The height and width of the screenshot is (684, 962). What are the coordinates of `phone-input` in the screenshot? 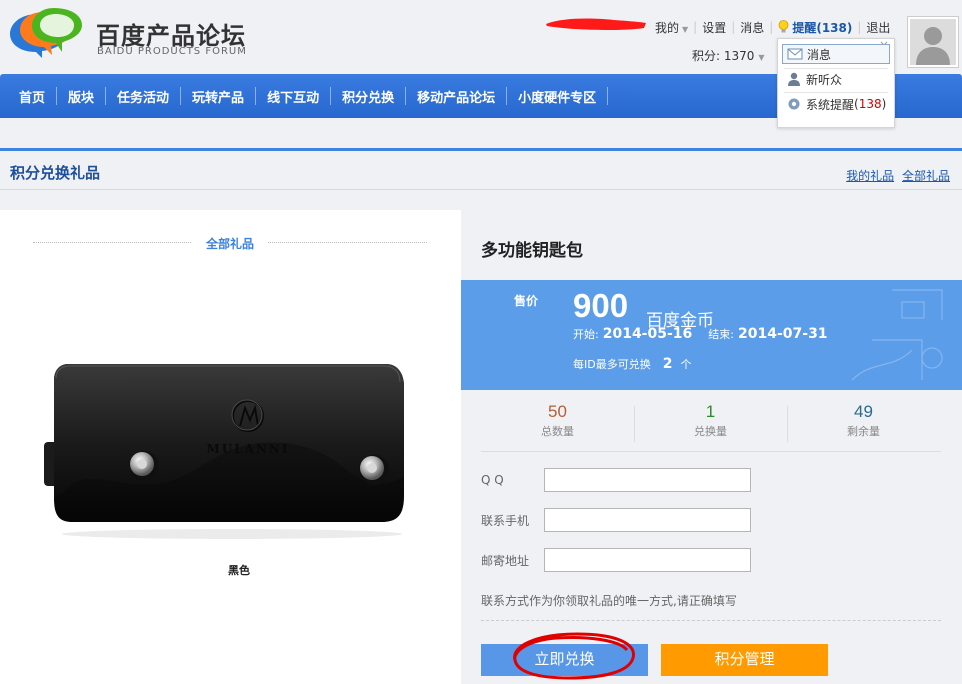 It's located at (647, 520).